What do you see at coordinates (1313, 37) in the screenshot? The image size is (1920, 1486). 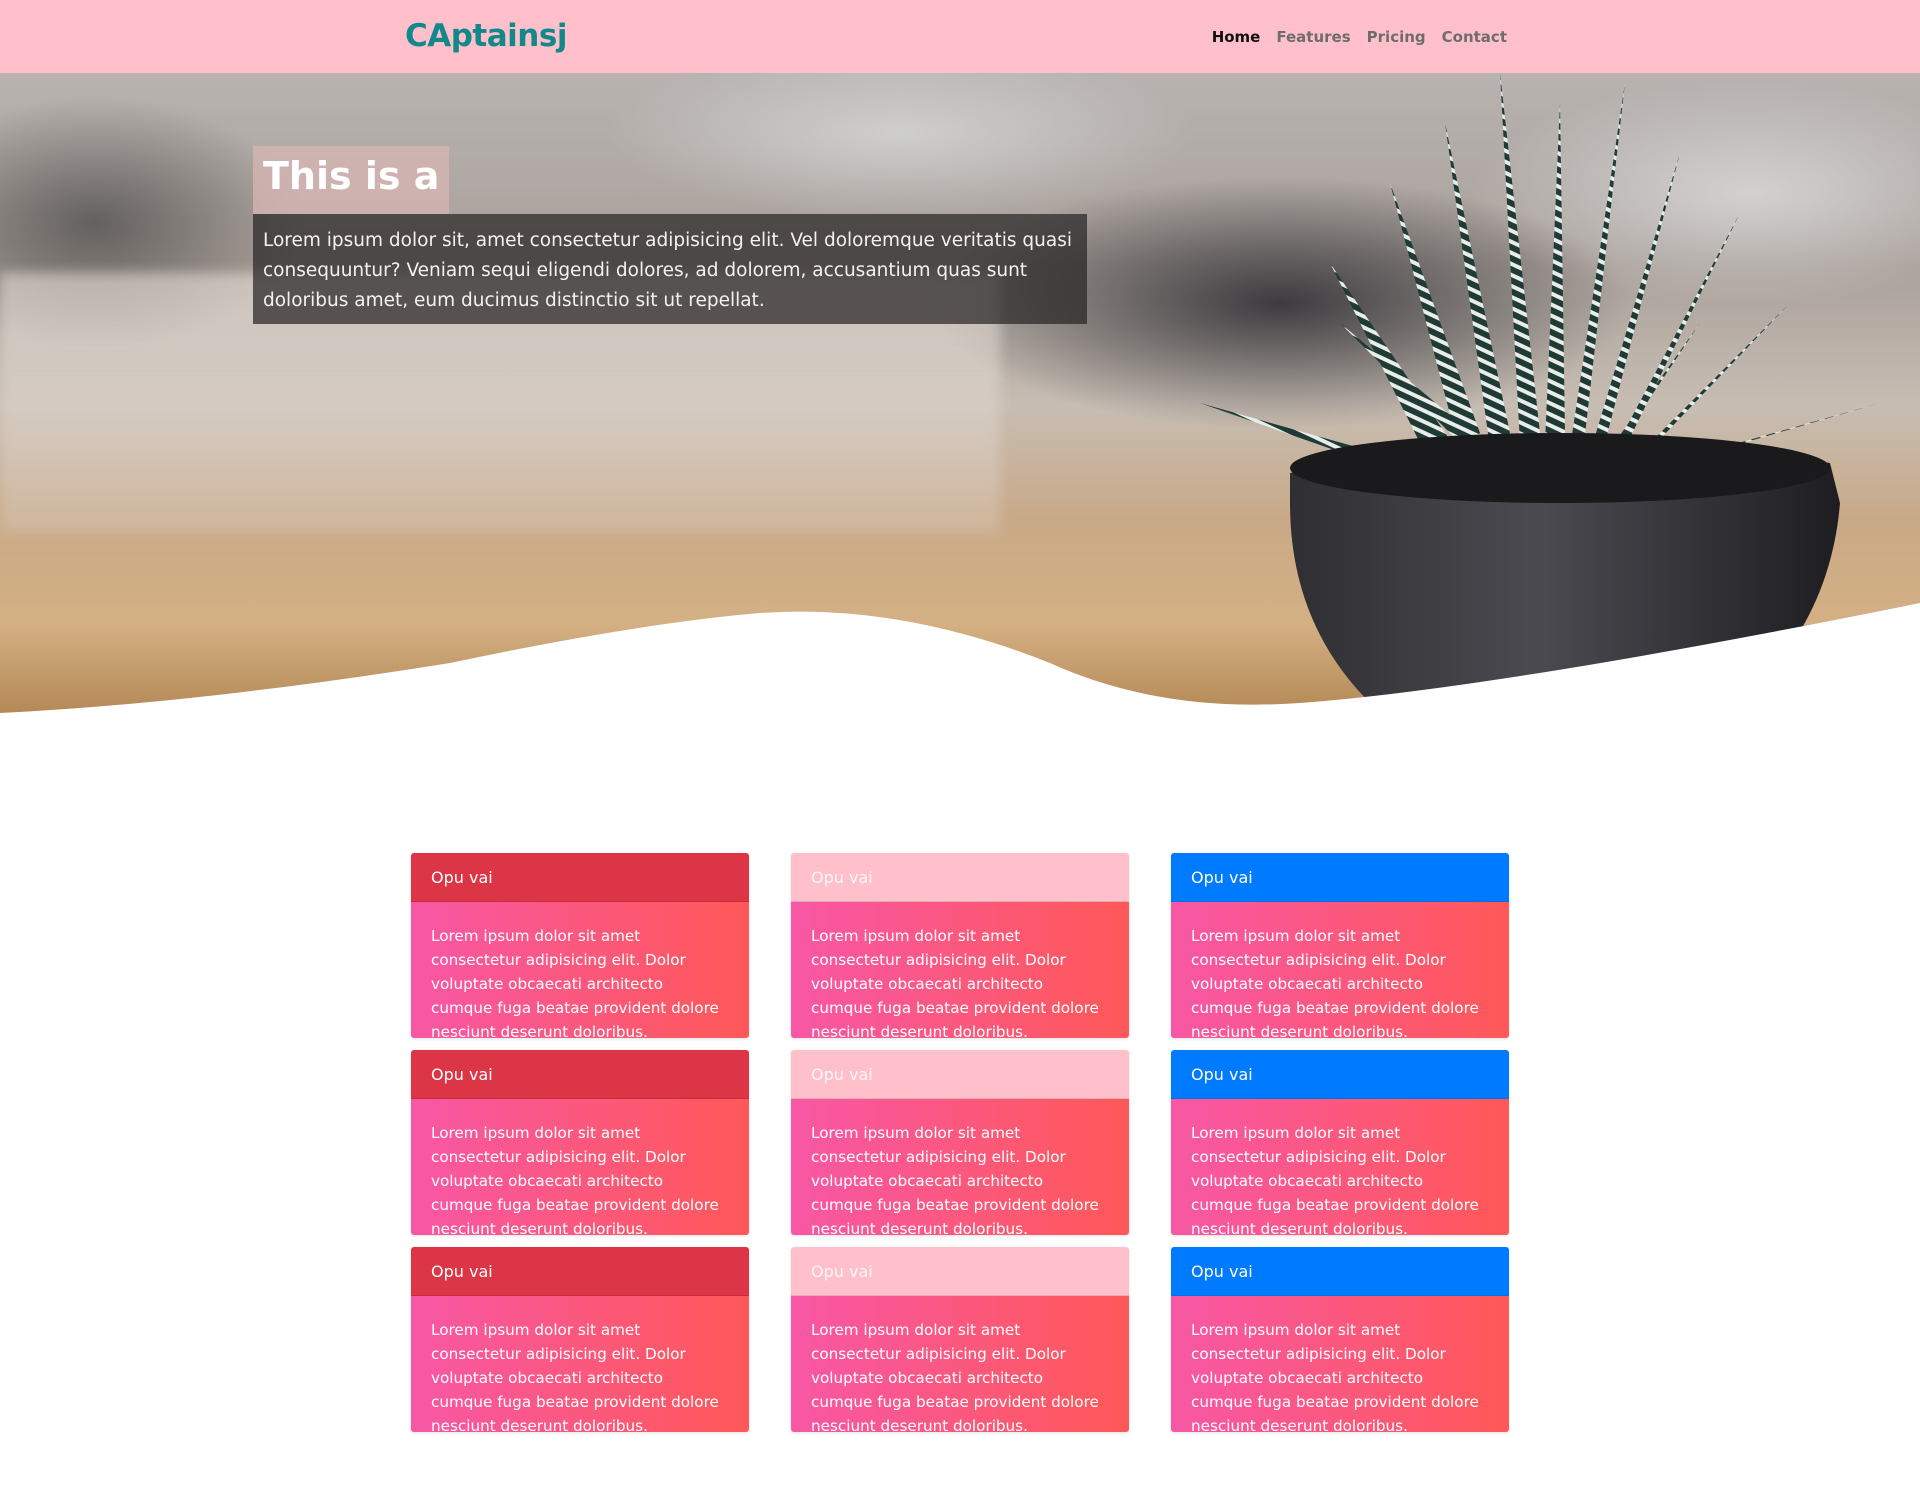 I see `nav-link-features: Features` at bounding box center [1313, 37].